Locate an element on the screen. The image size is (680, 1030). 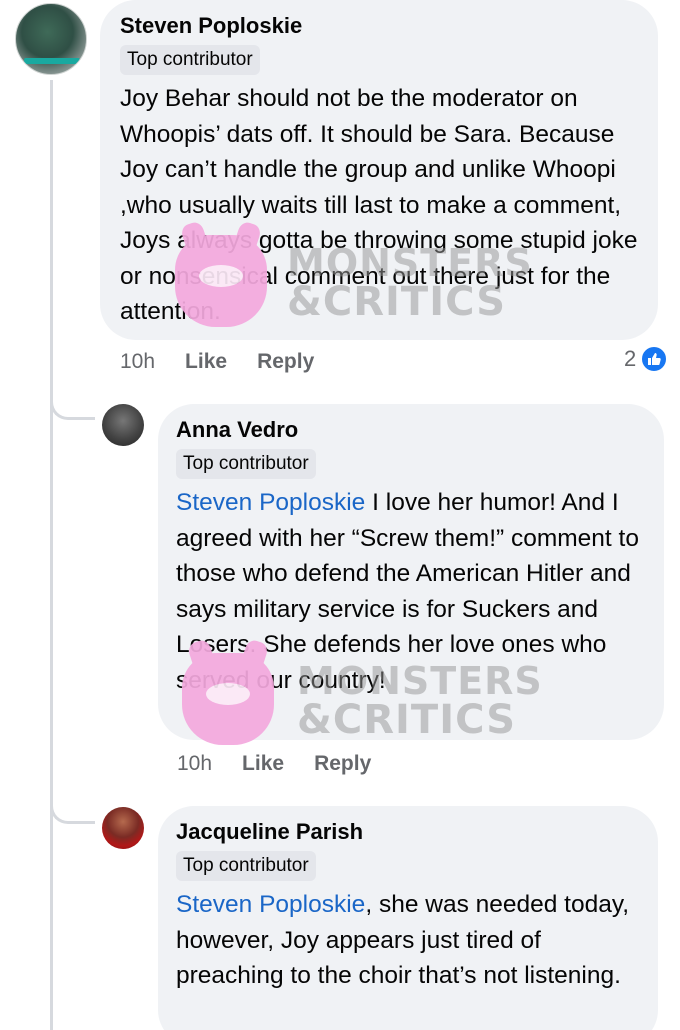
comment-author: Anna Vedro is located at coordinates (411, 430).